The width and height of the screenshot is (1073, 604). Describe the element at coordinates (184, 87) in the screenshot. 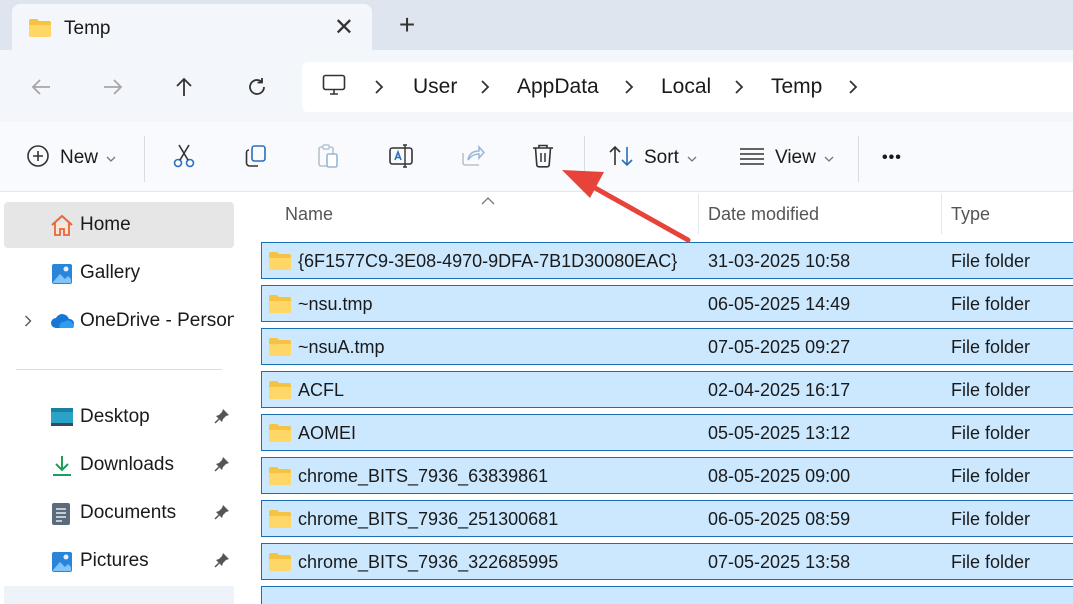

I see `up-arrow-icon` at that location.